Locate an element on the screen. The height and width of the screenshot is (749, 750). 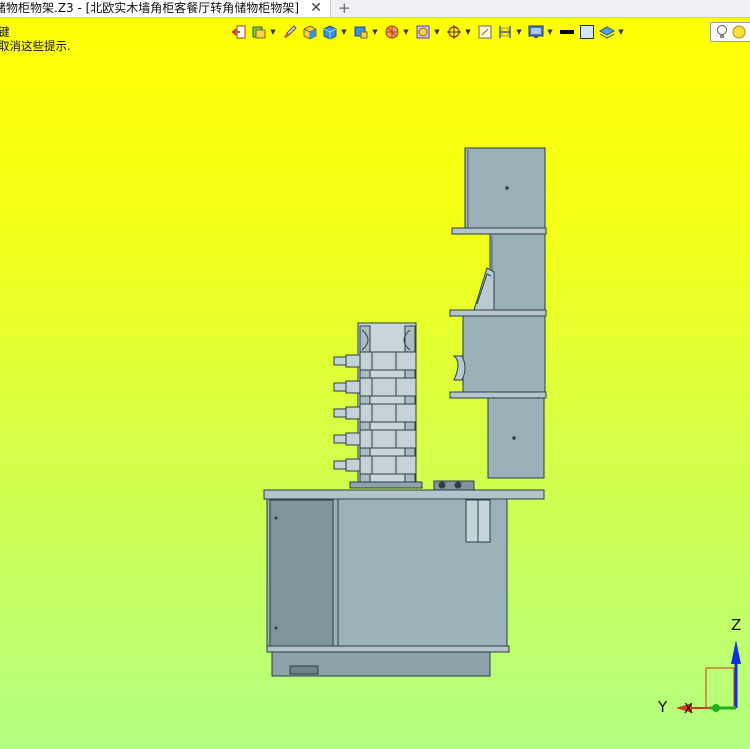
cabinet-side-panel is located at coordinates (301, 573).